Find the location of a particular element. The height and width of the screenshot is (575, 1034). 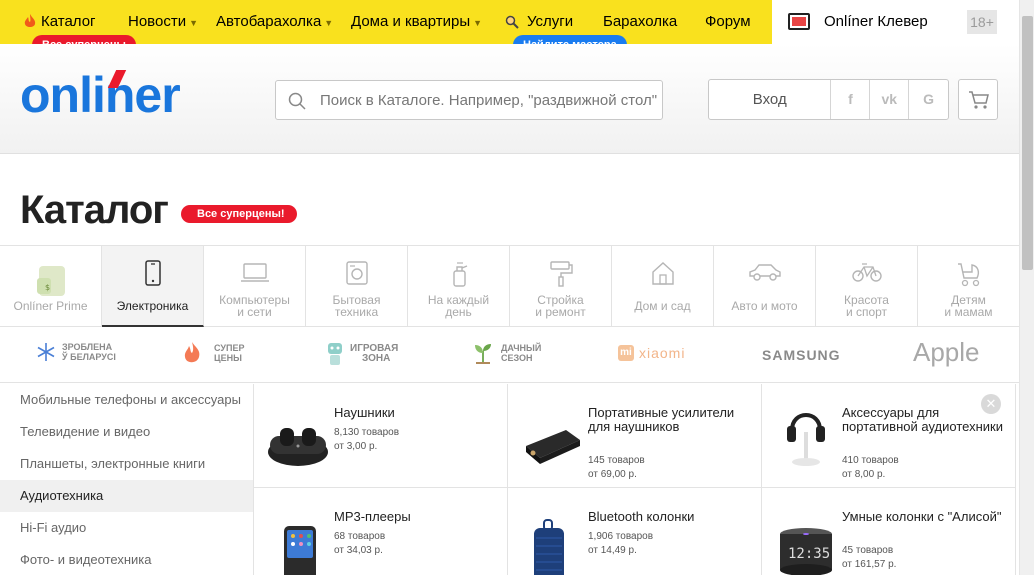

brand-game-zone: ИГРОВАЯ ЗОНА is located at coordinates (362, 354).